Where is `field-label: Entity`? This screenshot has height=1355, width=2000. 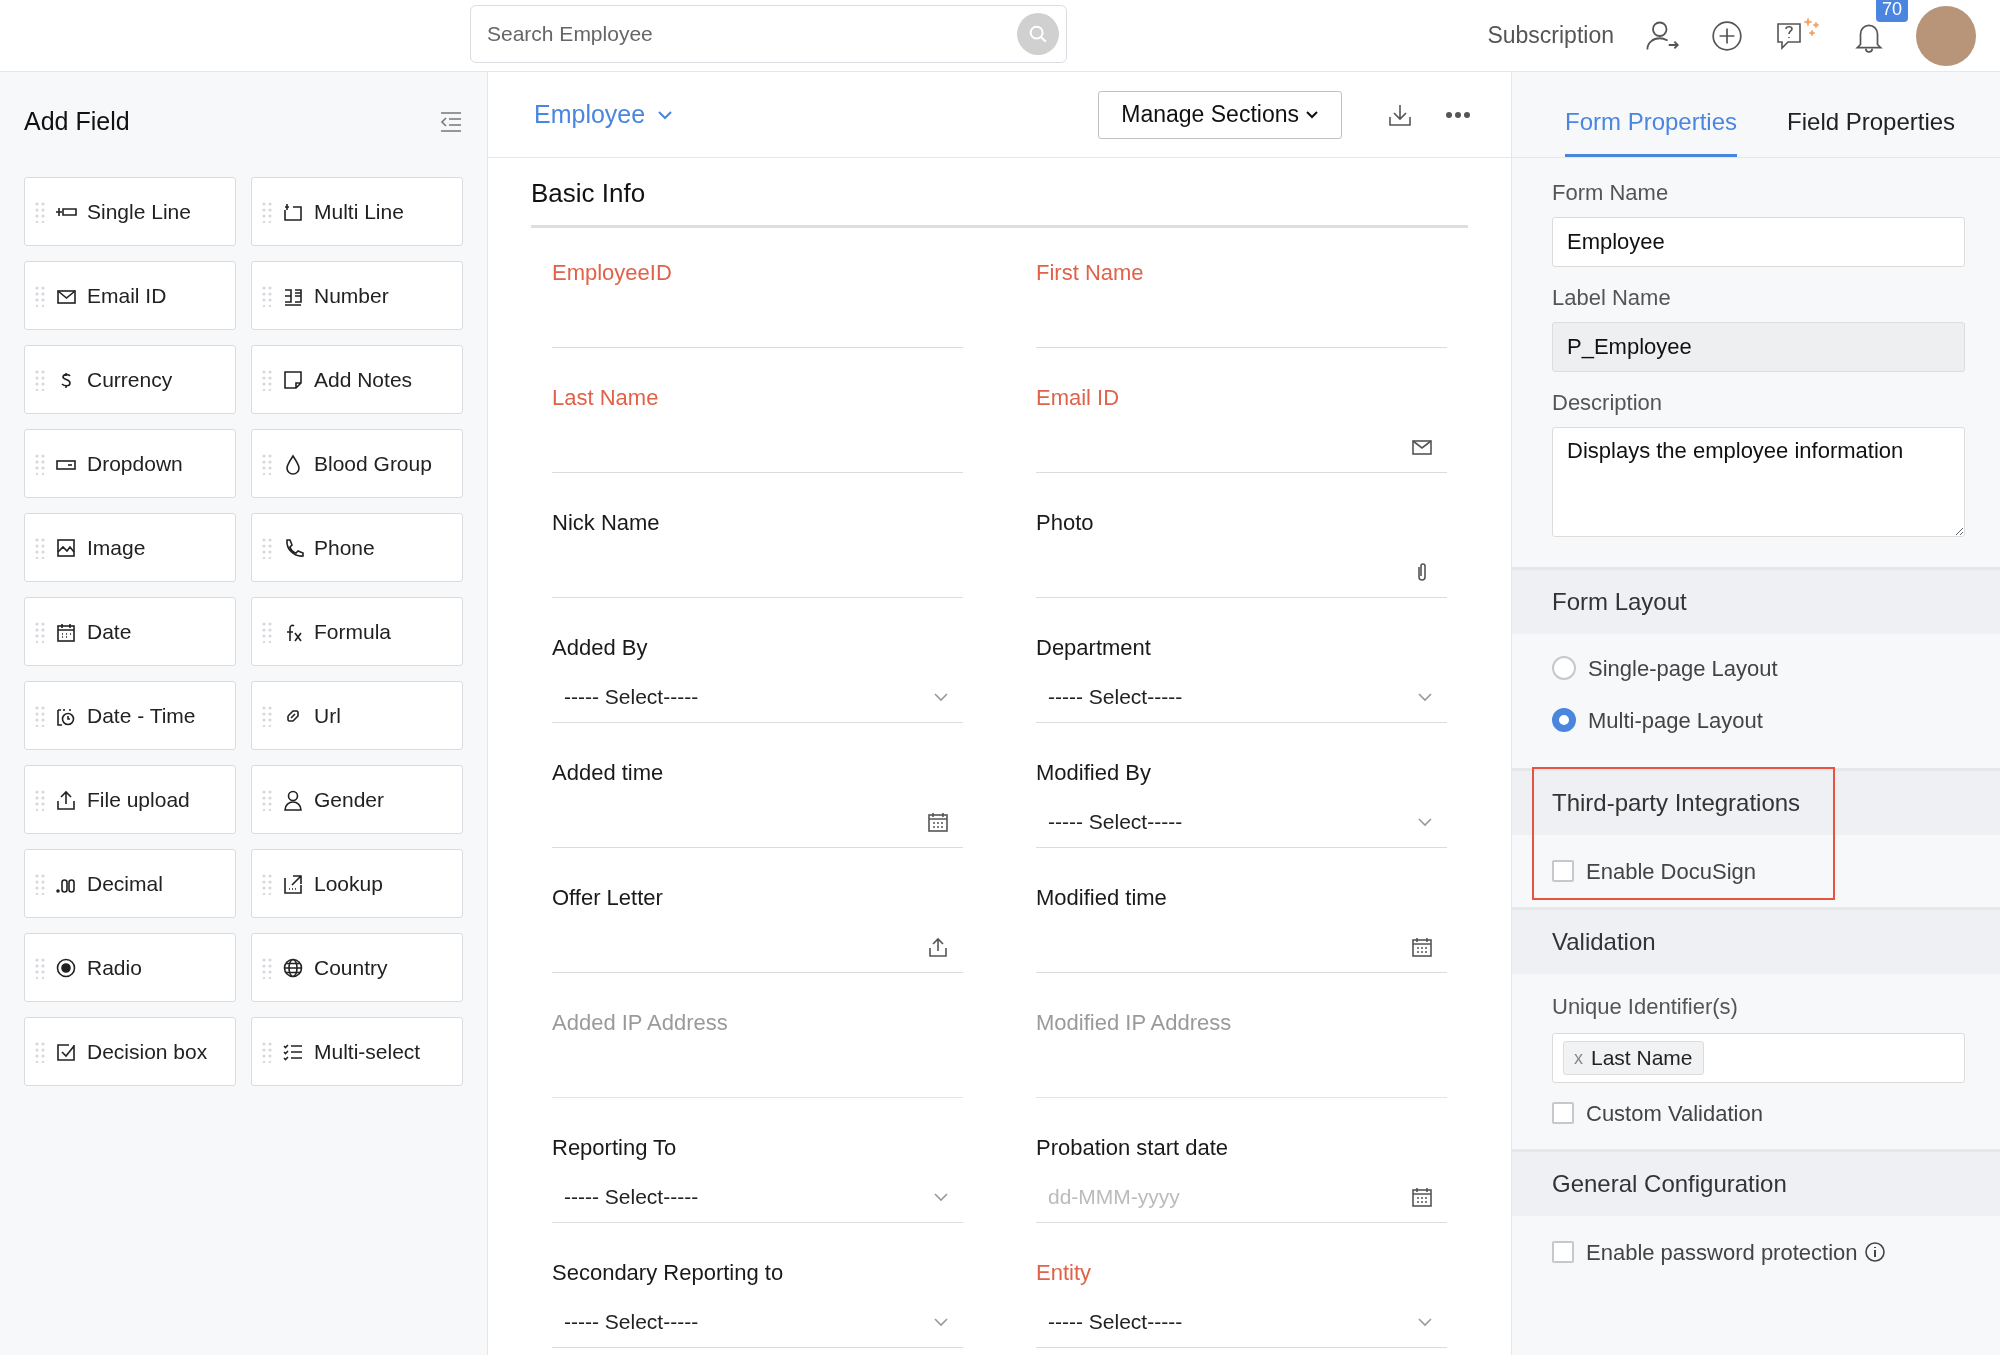 field-label: Entity is located at coordinates (1064, 1273).